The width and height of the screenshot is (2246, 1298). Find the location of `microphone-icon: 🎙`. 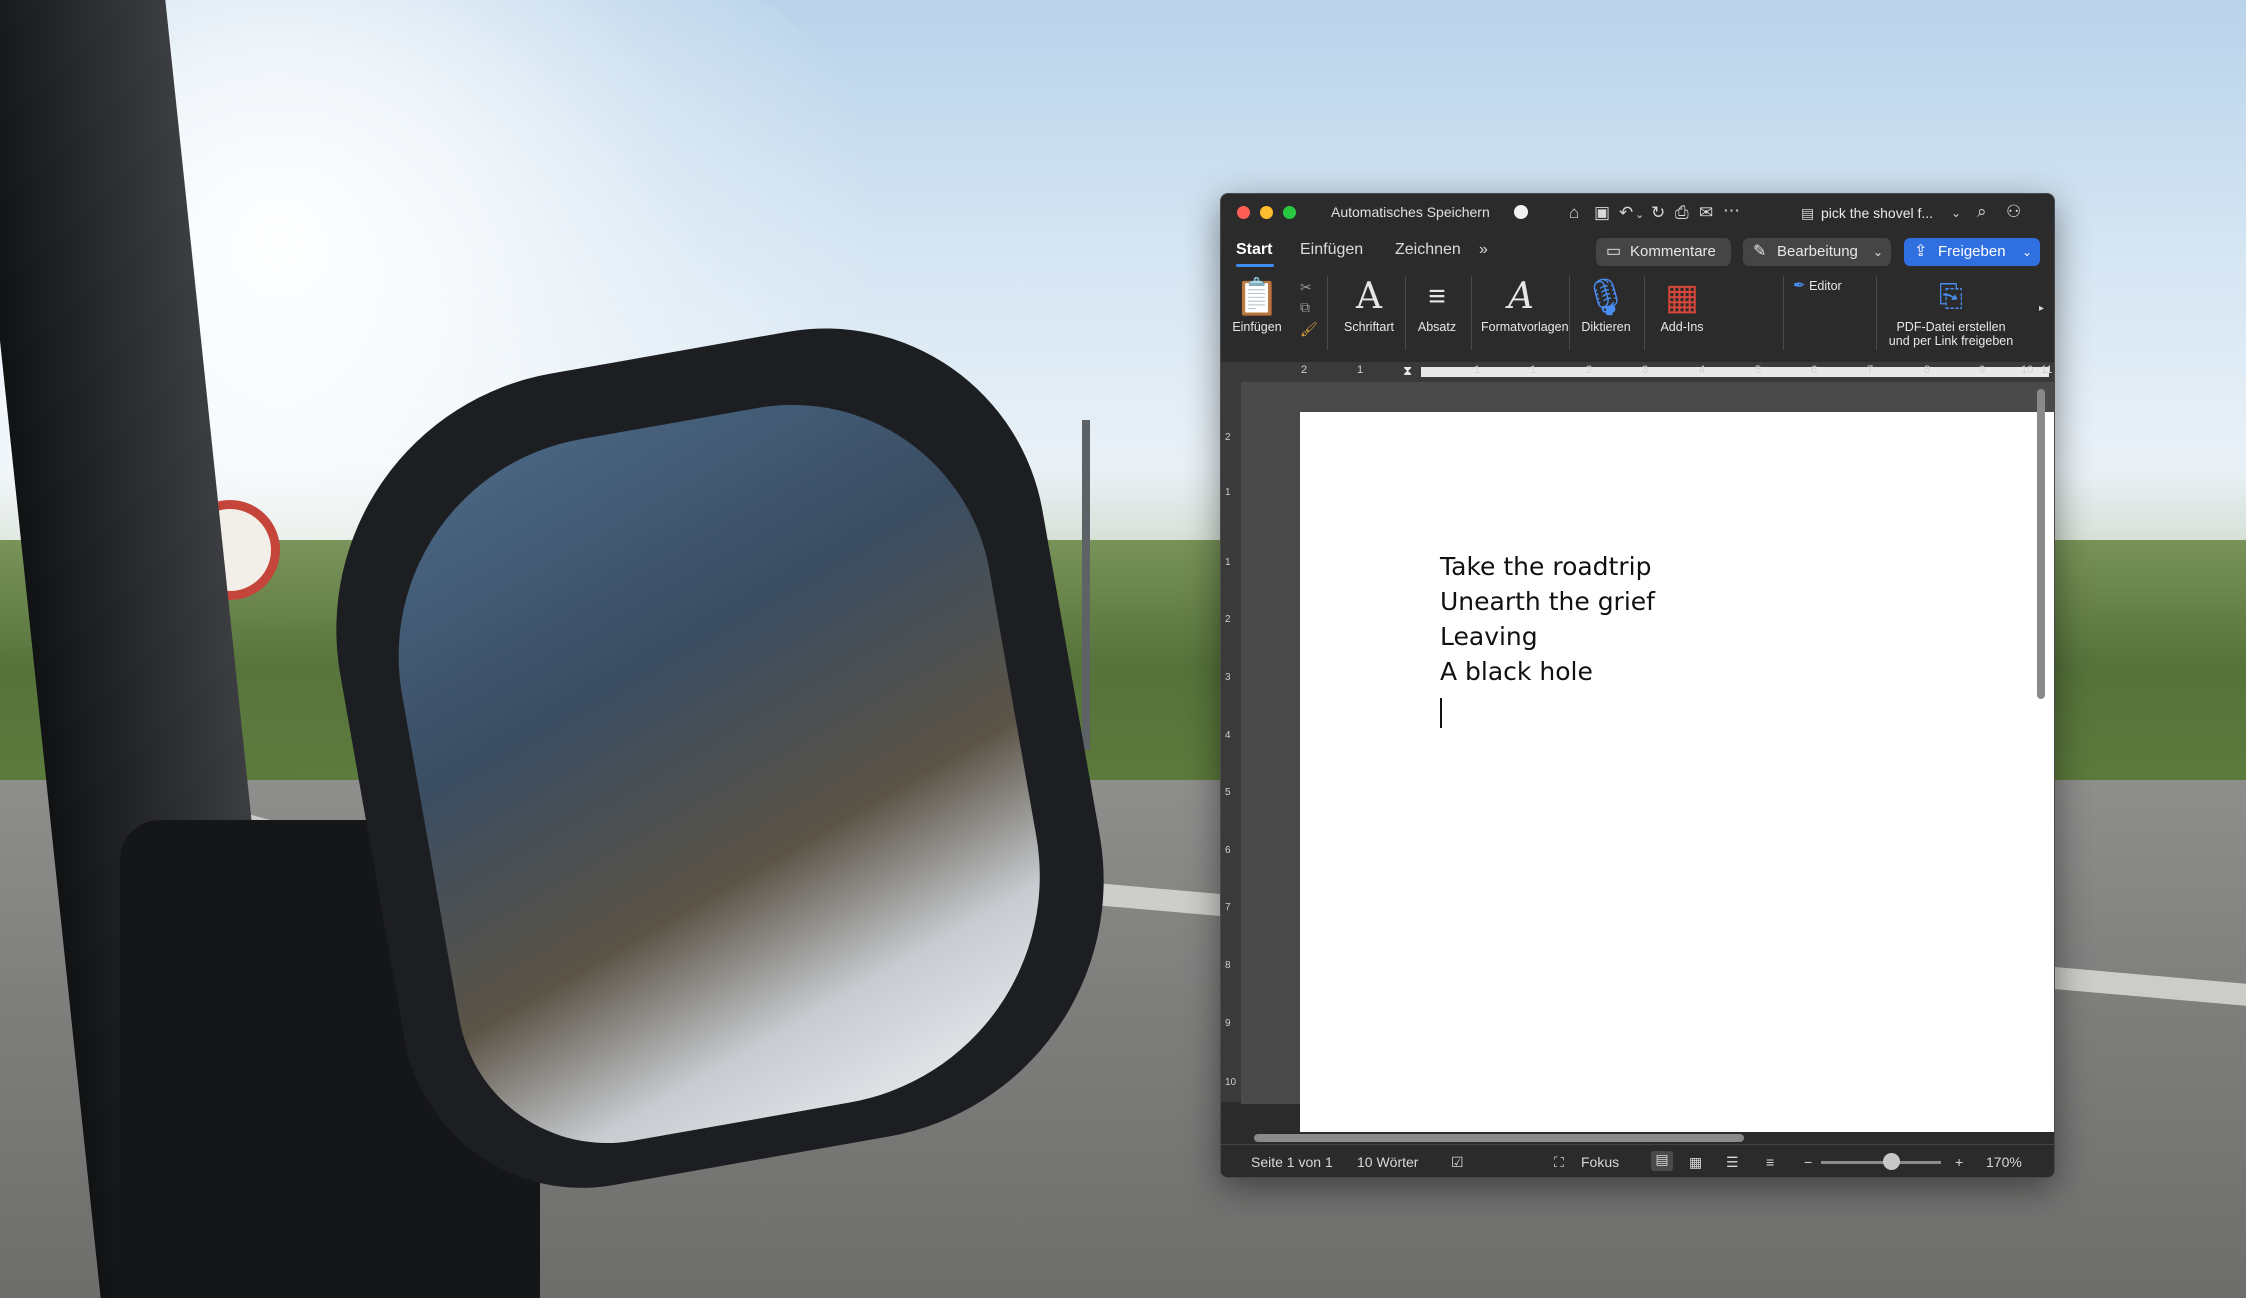

microphone-icon: 🎙 is located at coordinates (1606, 296).